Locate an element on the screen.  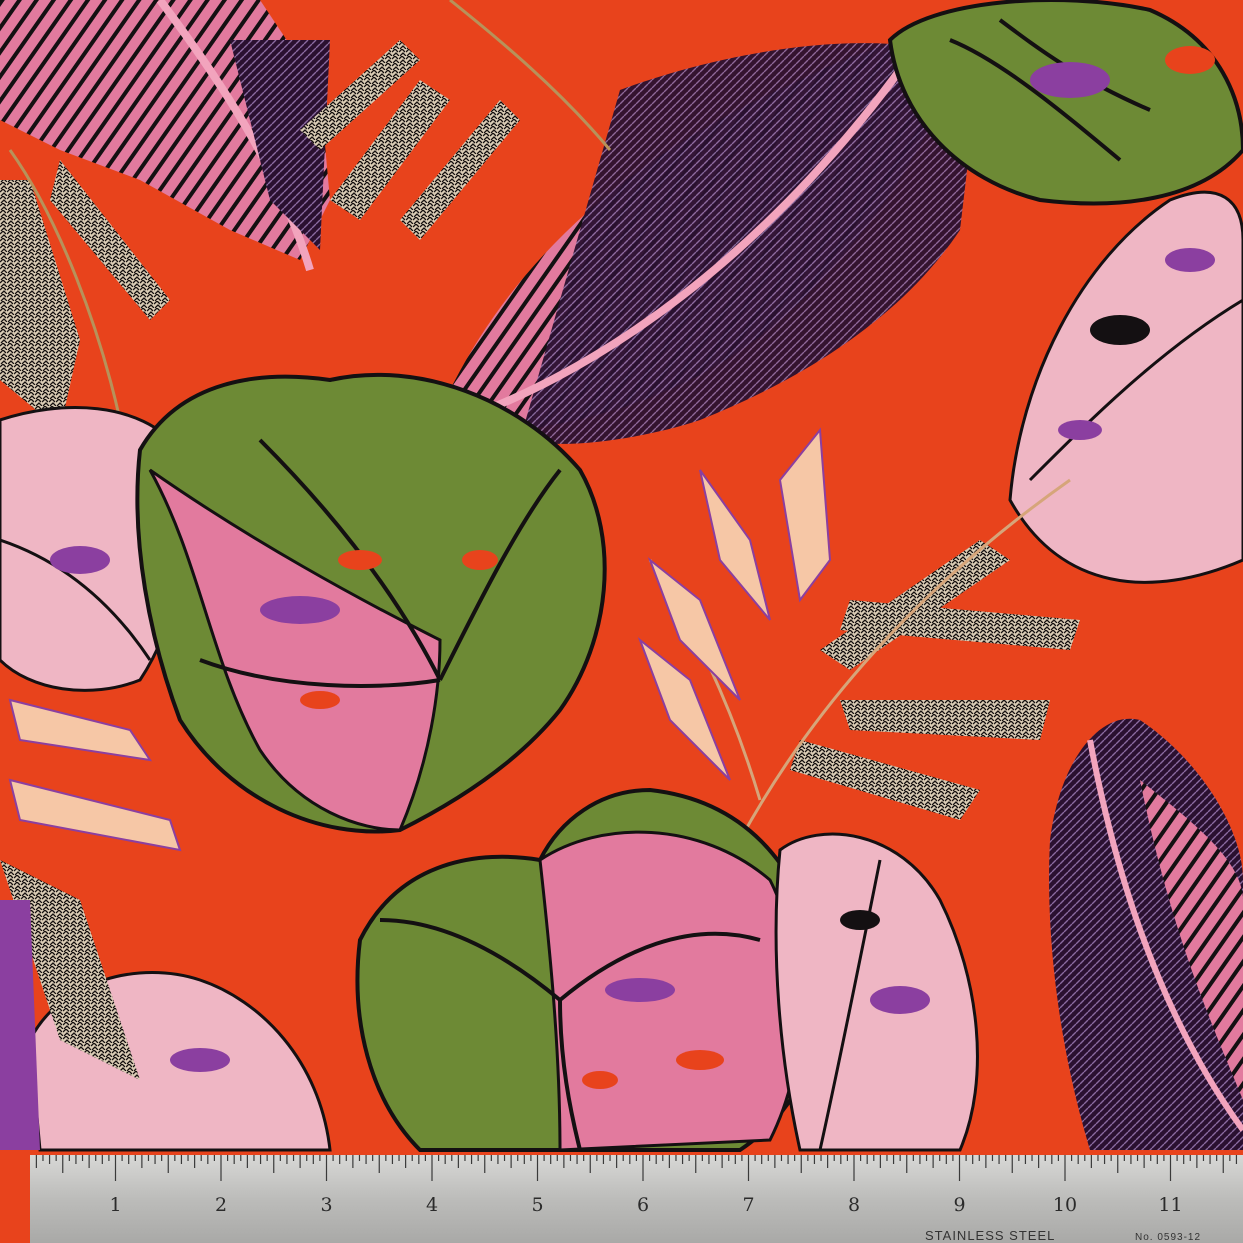
ruler-number: 1 is located at coordinates (115, 1205).